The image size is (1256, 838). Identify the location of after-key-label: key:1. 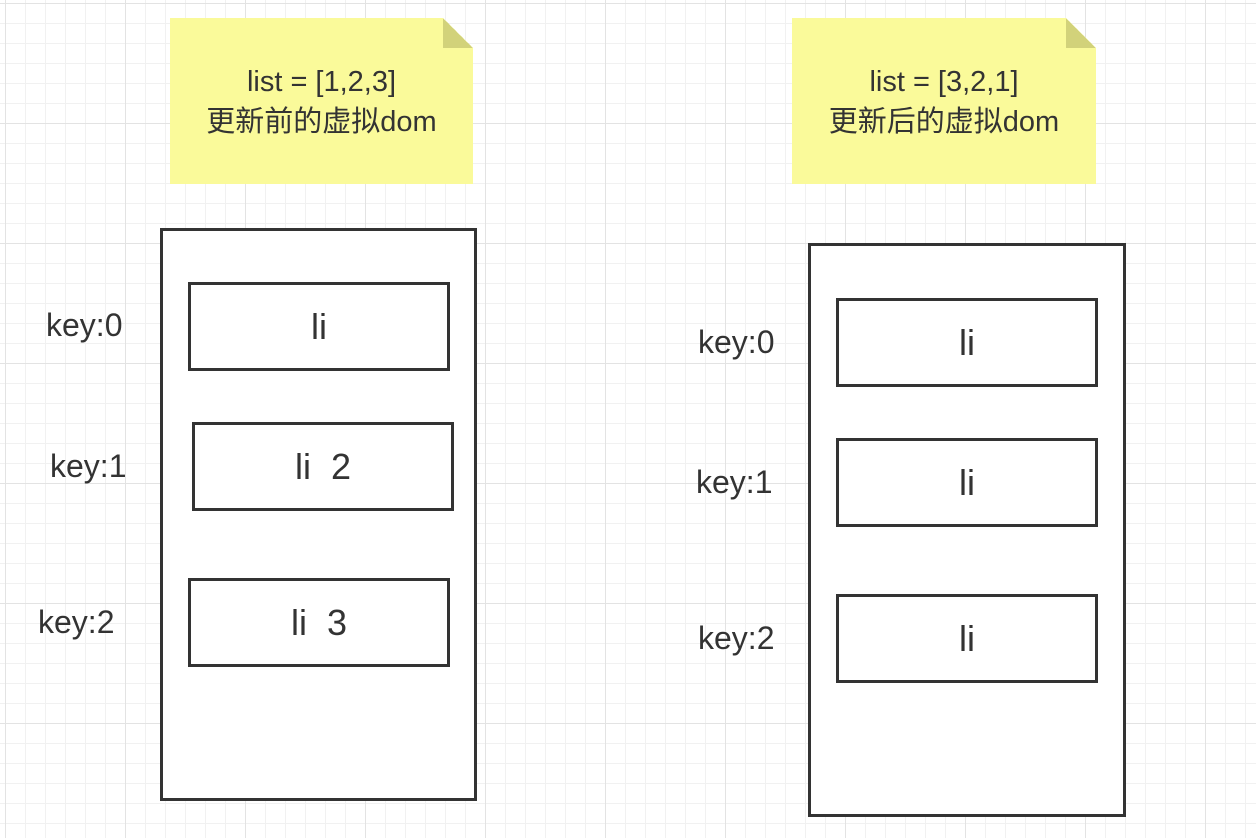
(734, 482).